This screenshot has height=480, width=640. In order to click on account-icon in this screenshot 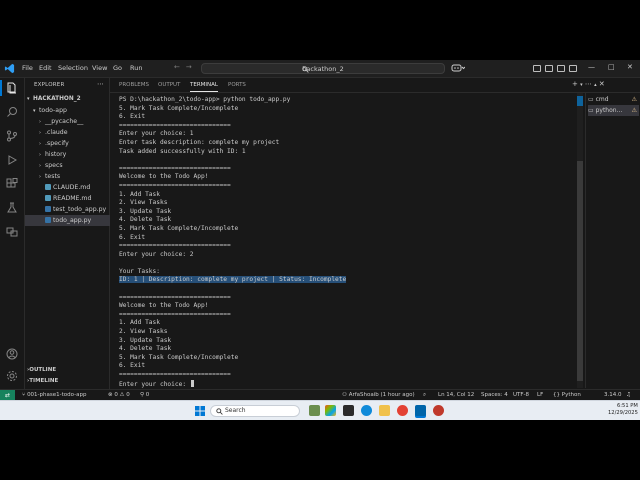, I will do `click(12, 354)`.